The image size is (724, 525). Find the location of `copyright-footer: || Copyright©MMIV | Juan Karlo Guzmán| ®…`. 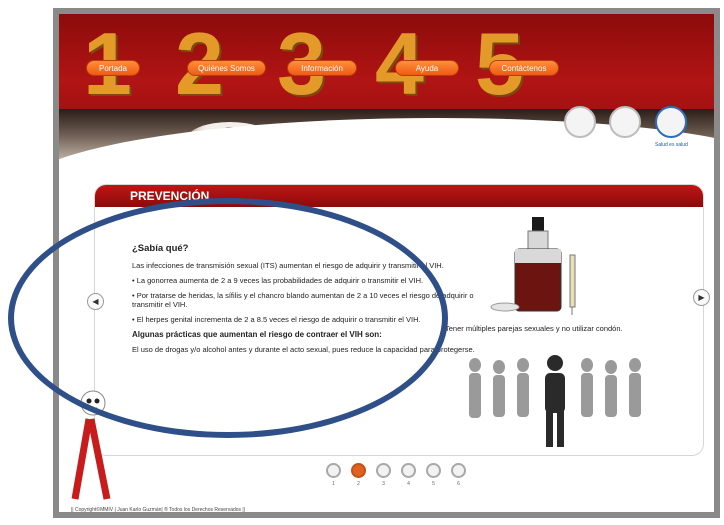

copyright-footer: || Copyright©MMIV | Juan Karlo Guzmán| ®… is located at coordinates (158, 510).